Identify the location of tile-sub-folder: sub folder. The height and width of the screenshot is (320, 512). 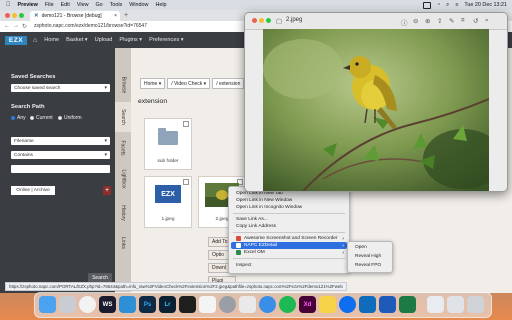
(168, 144).